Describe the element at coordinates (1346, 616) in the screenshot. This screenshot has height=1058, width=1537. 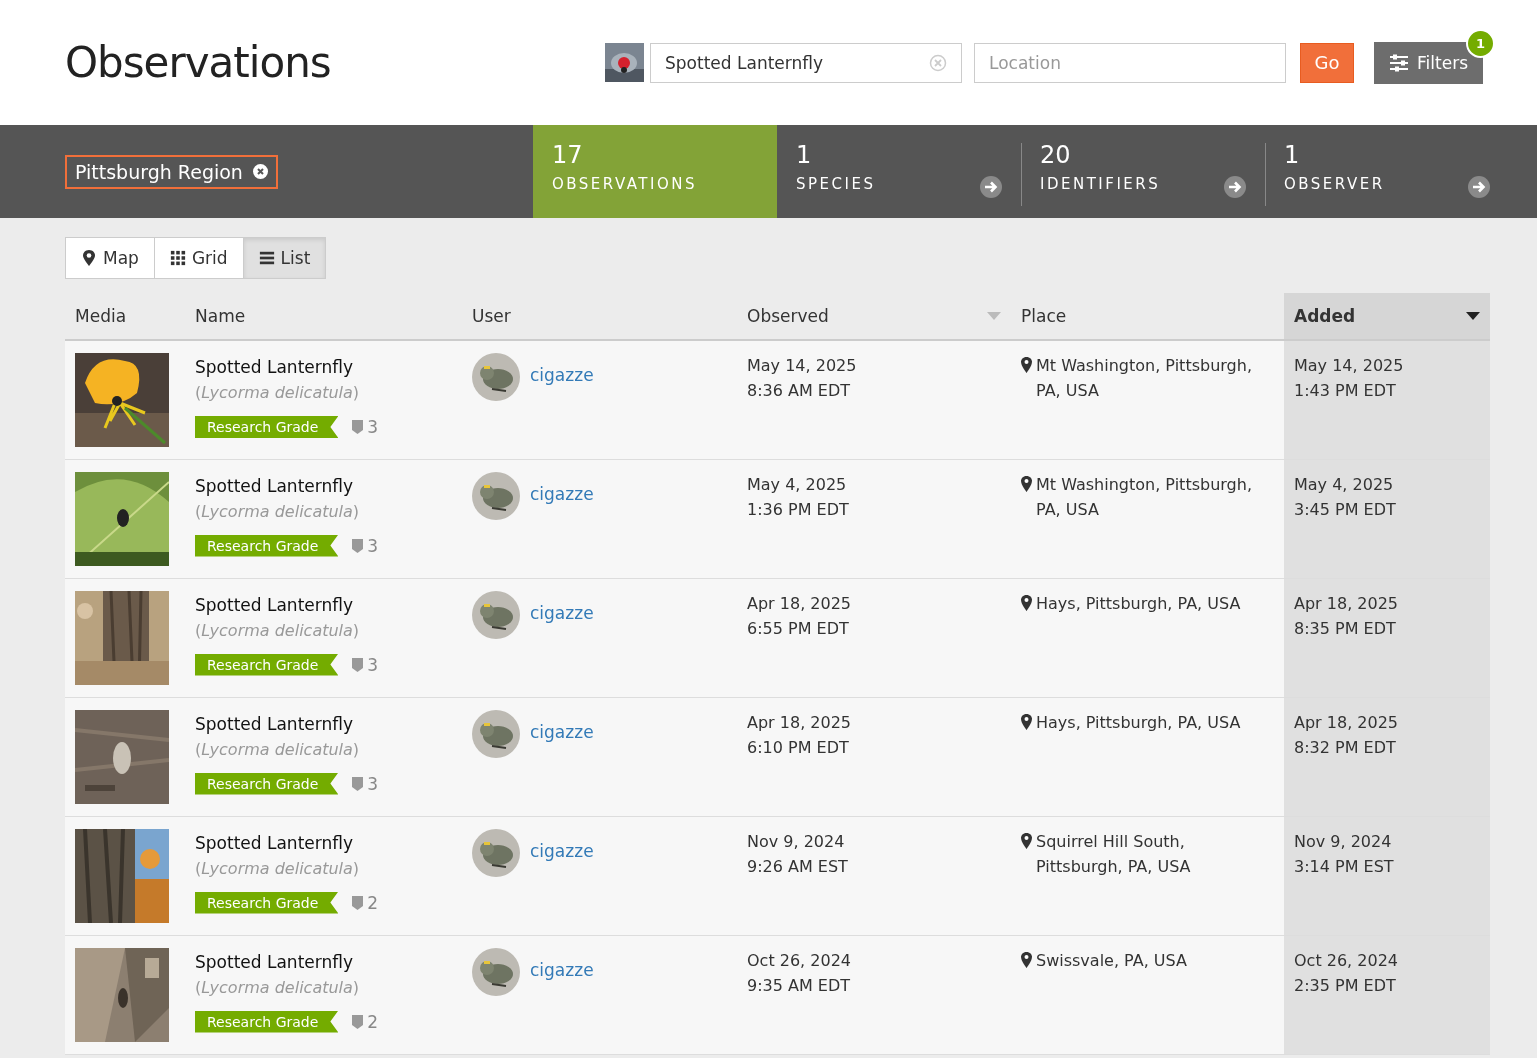
I see `added-date: Apr 18, 2025 8:35 PM EDT` at that location.